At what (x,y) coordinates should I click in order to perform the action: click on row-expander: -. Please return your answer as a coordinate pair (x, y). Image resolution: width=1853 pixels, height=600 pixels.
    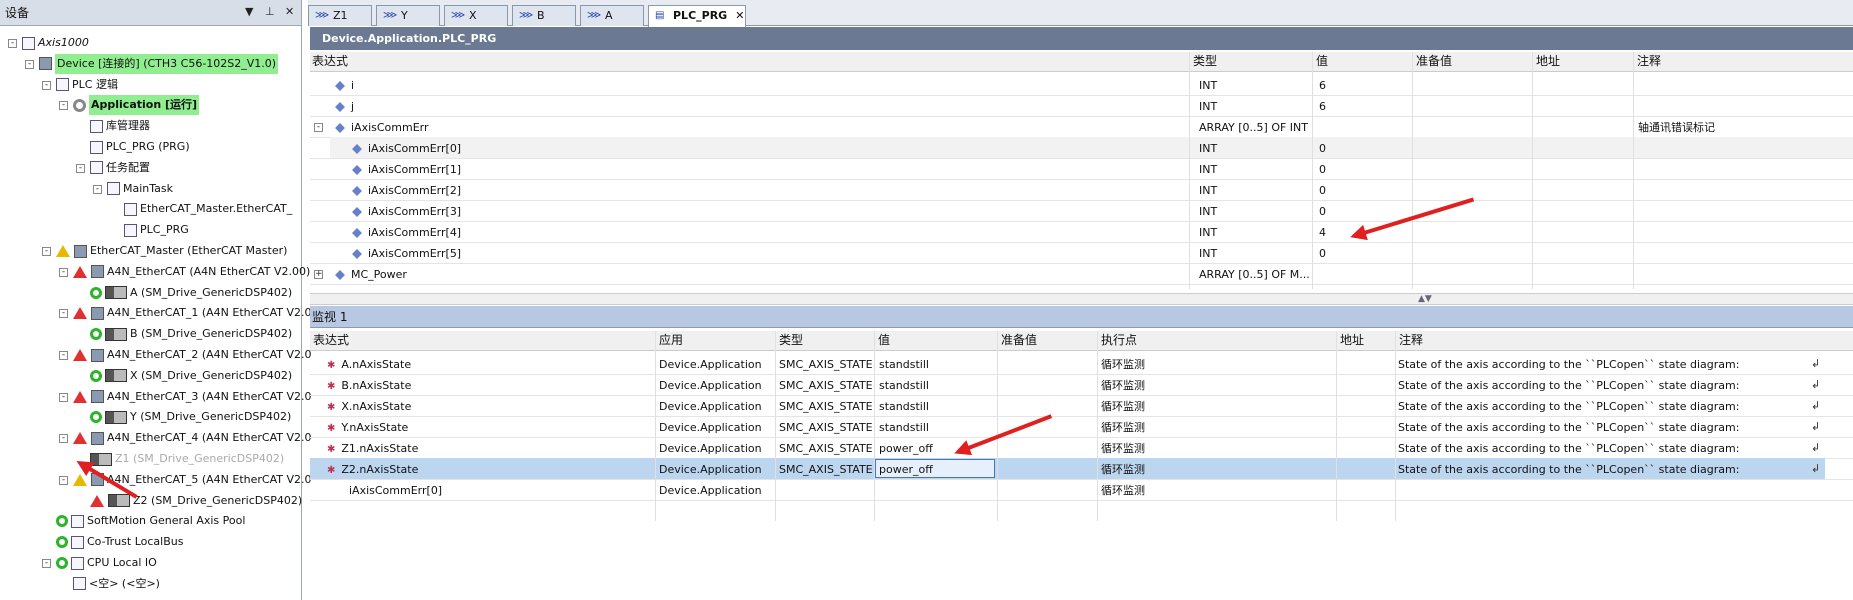
    Looking at the image, I should click on (318, 127).